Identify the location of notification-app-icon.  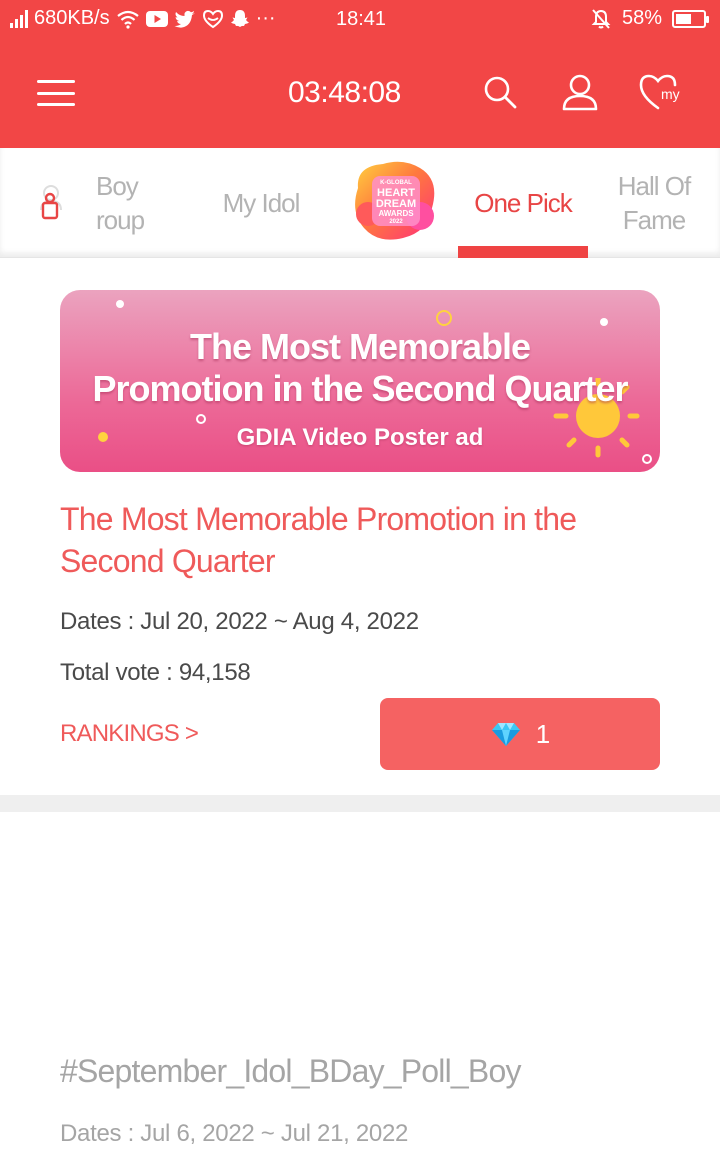
(212, 18).